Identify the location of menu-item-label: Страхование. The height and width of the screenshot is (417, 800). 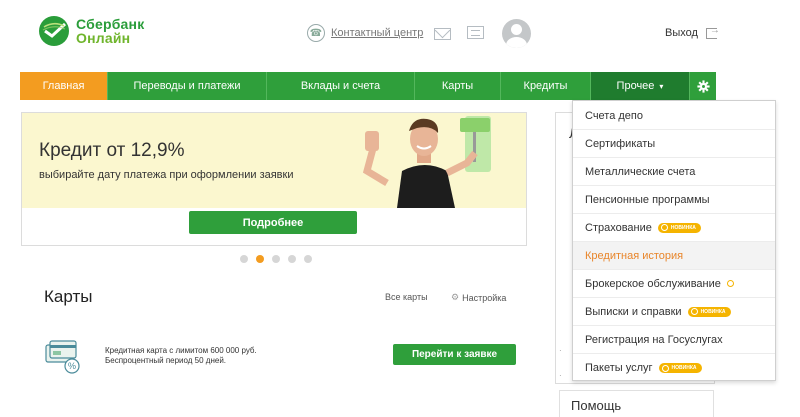
(618, 227).